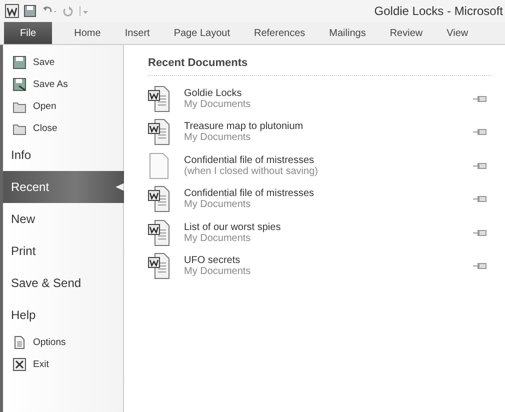  I want to click on recent-document: Confidential file of mistresses My Documents, so click(328, 199).